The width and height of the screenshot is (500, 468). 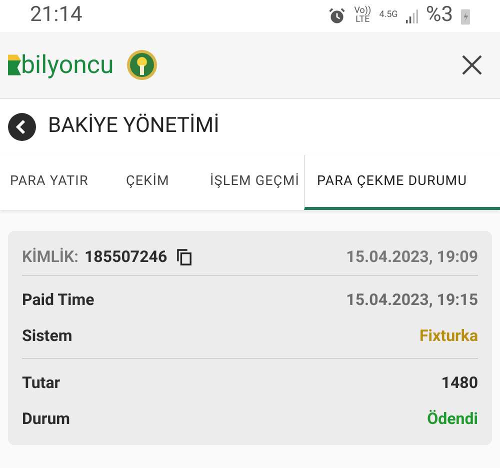 I want to click on volte-label: Vo)), so click(x=363, y=11).